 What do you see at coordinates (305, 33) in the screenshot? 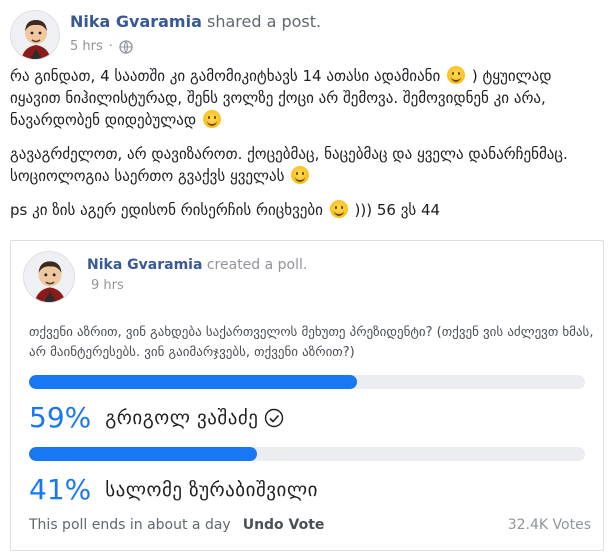
I see `post-header: Nika Gvaramia shared a post. 5 hrs ·` at bounding box center [305, 33].